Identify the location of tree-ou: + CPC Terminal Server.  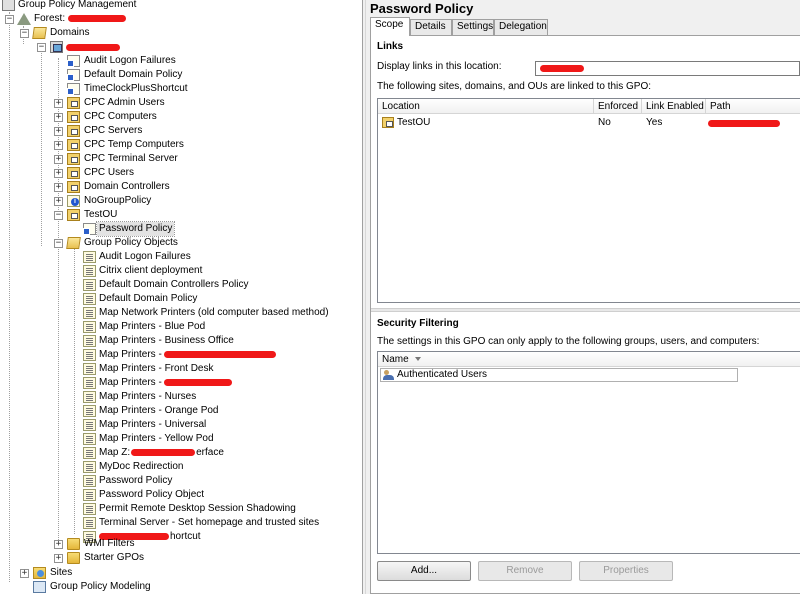
(180, 159).